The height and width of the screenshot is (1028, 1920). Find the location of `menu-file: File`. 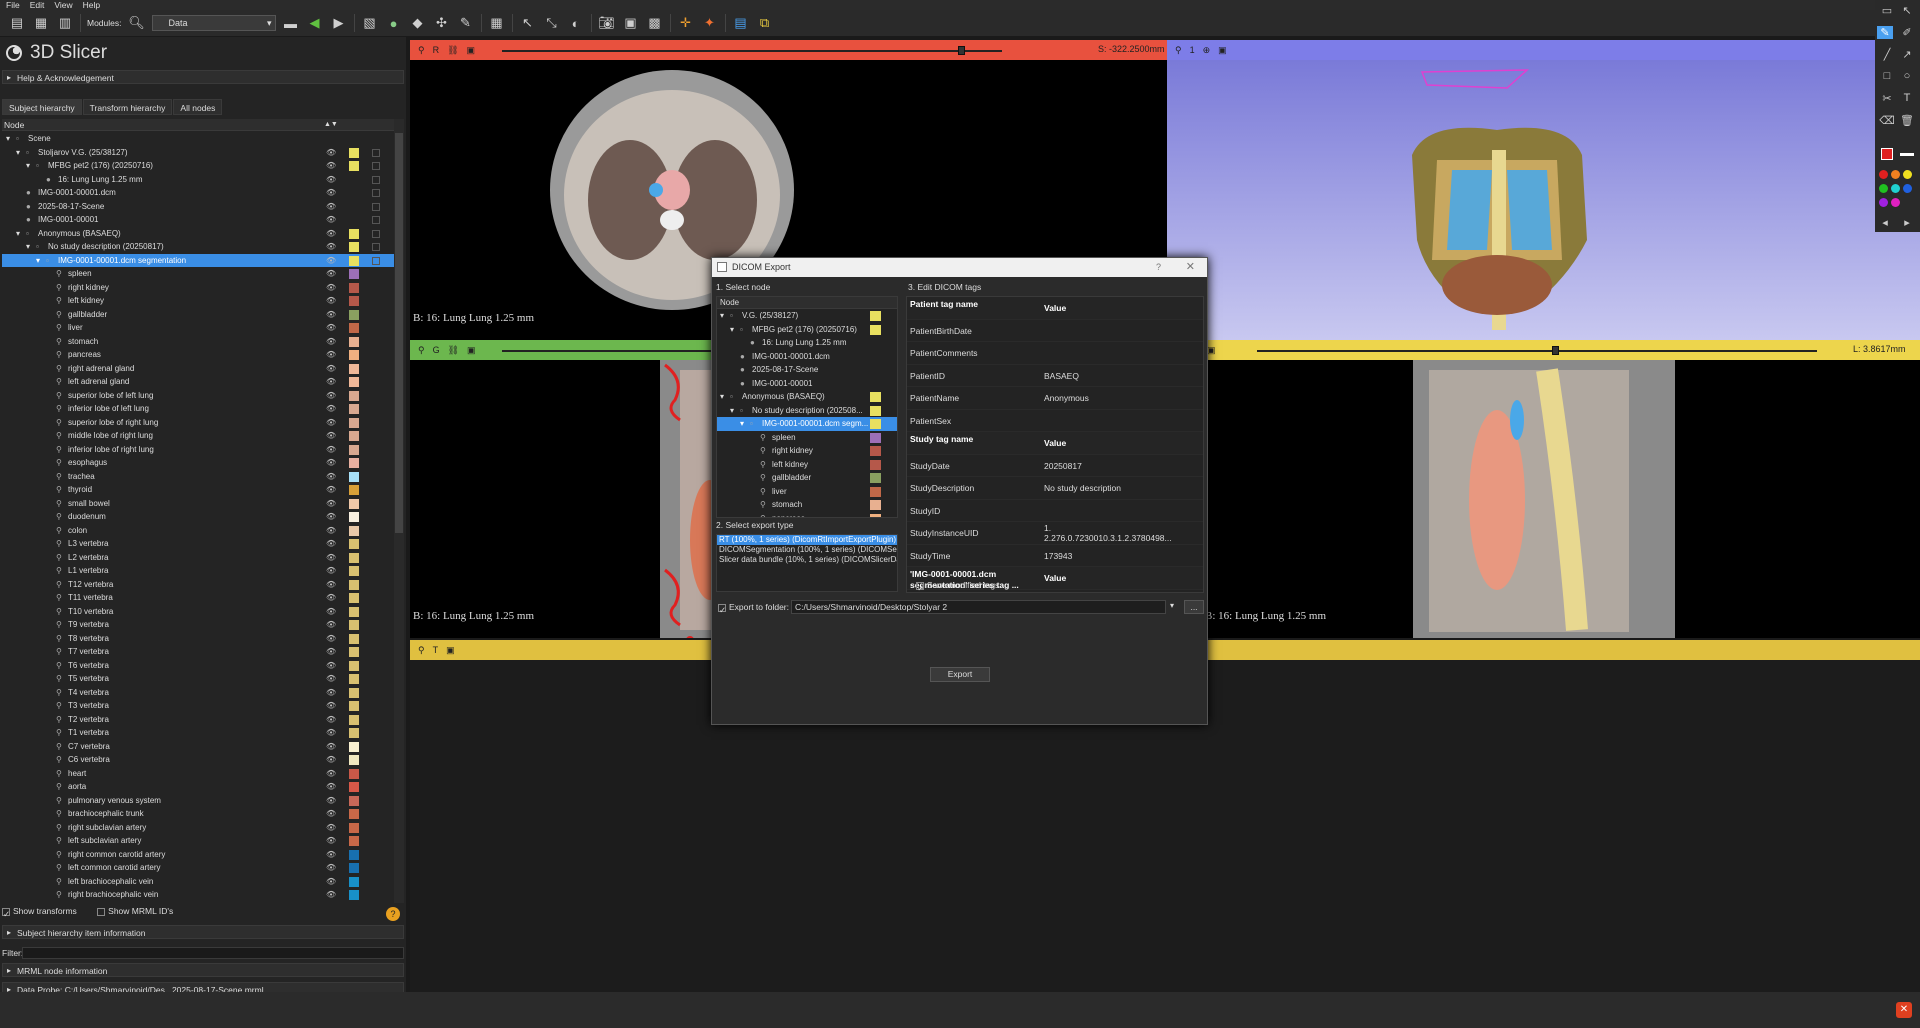

menu-file: File is located at coordinates (13, 5).